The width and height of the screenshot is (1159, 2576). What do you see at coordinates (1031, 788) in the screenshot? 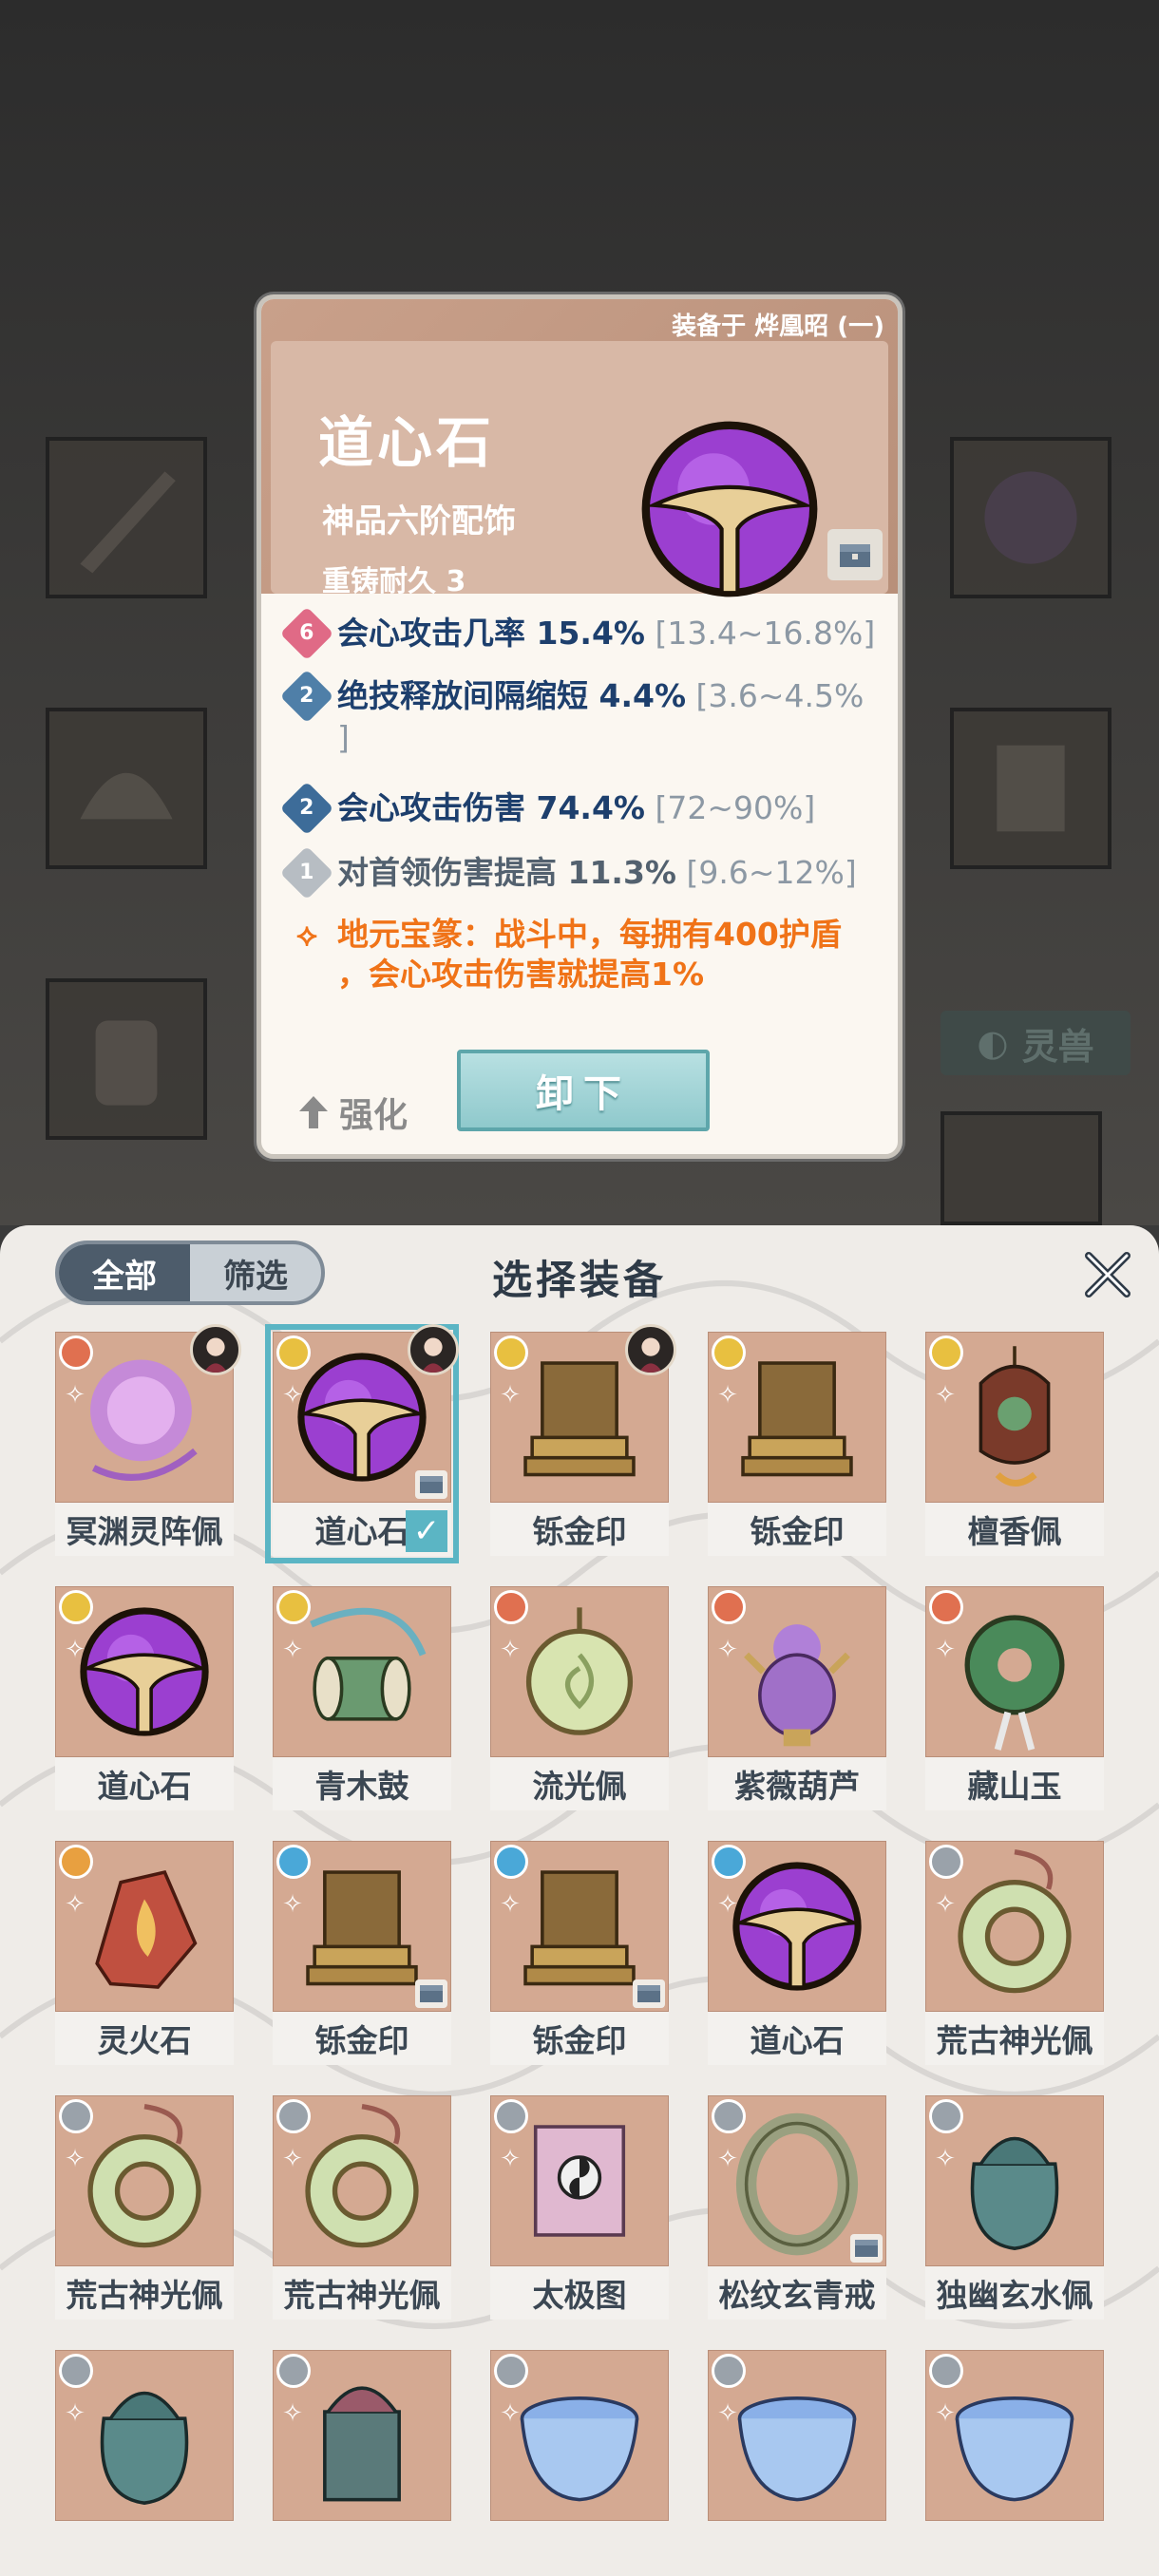
I see `bg-slot-armor` at bounding box center [1031, 788].